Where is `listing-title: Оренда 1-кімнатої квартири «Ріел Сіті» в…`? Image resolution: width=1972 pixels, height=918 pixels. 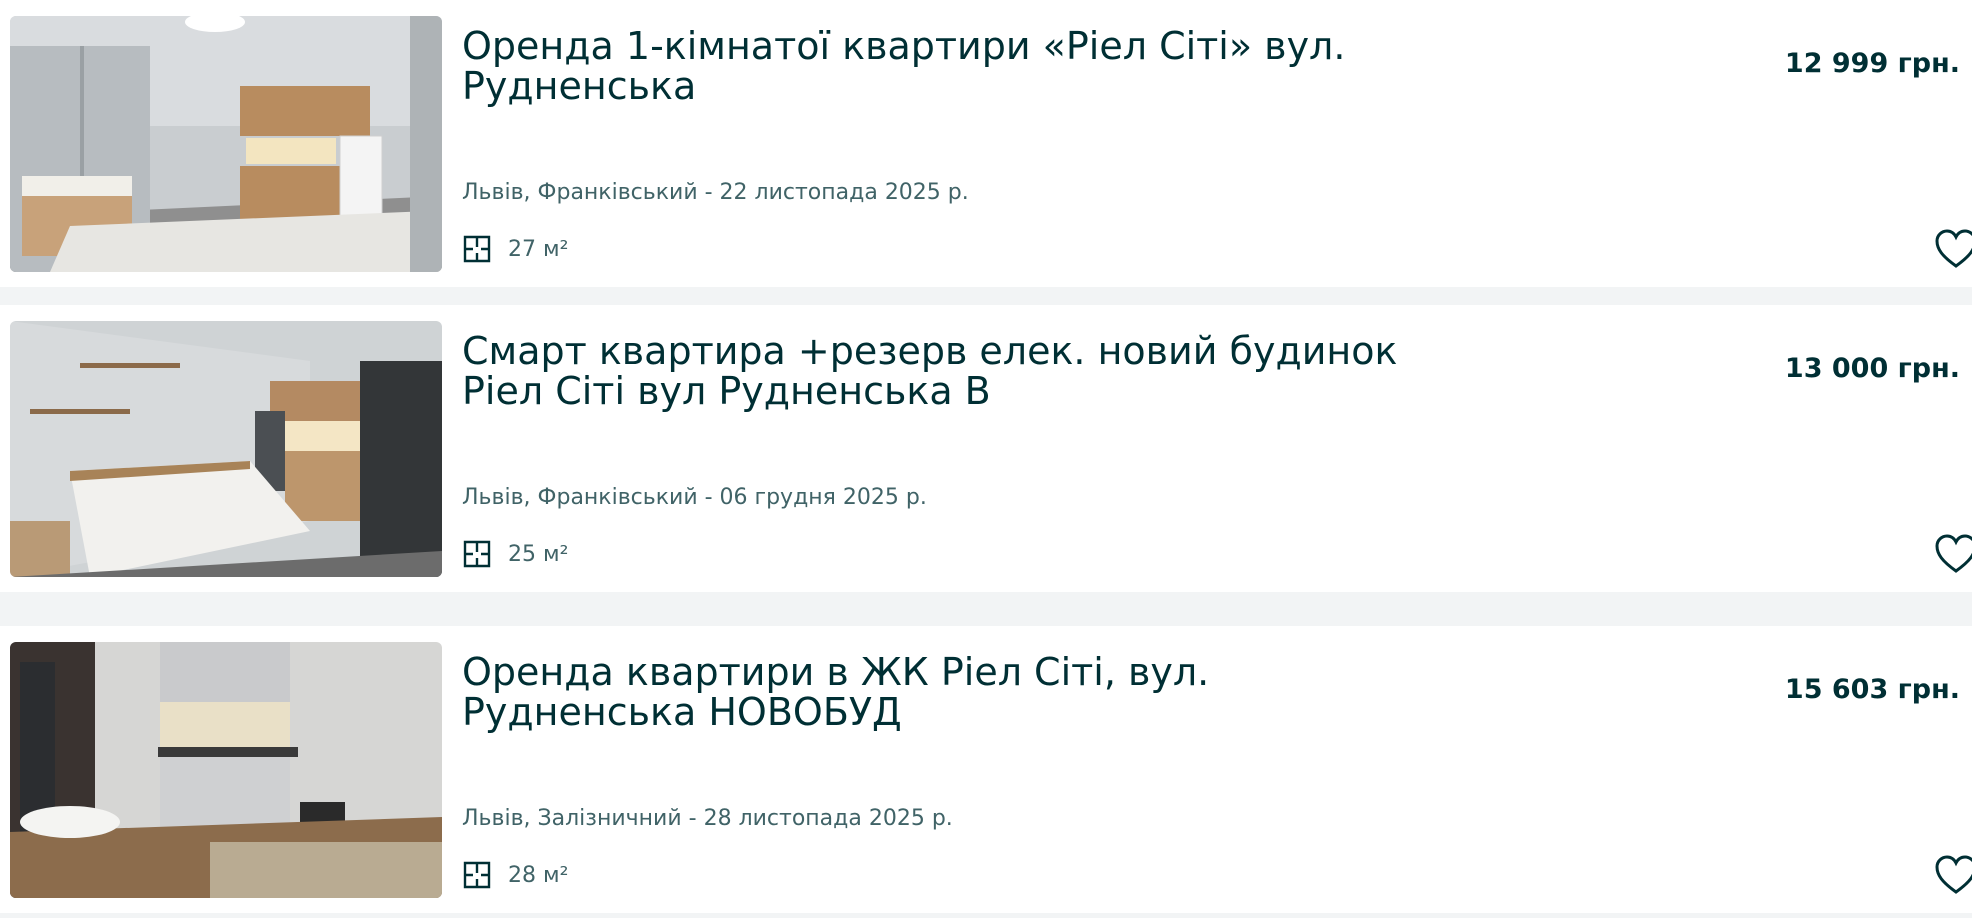 listing-title: Оренда 1-кімнатої квартири «Ріел Сіті» в… is located at coordinates (932, 66).